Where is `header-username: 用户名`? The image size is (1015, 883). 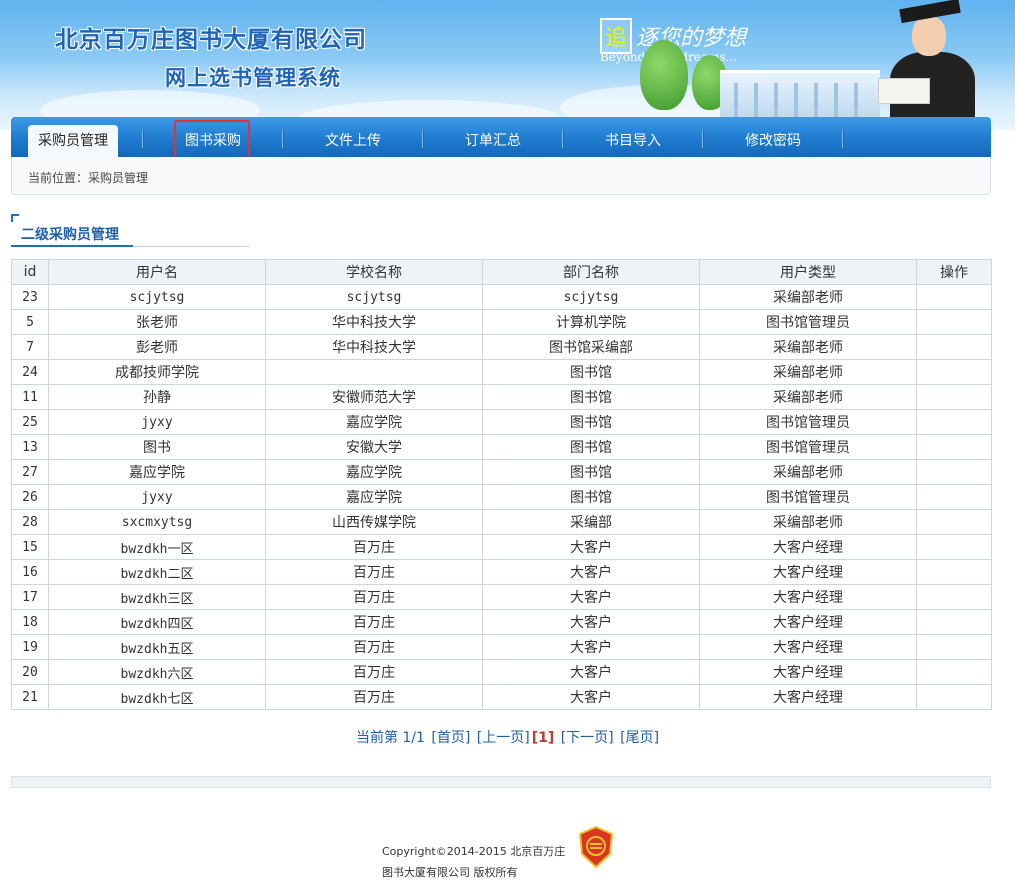
header-username: 用户名 is located at coordinates (157, 272).